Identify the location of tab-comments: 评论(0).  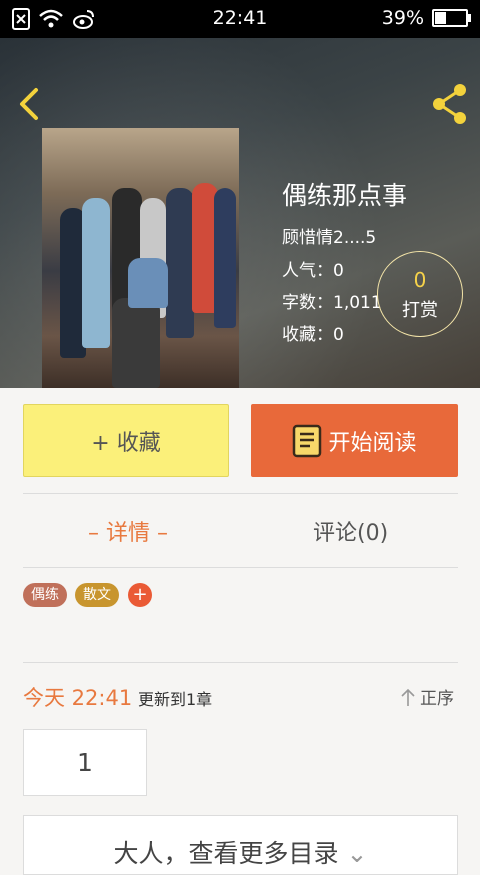
(350, 531).